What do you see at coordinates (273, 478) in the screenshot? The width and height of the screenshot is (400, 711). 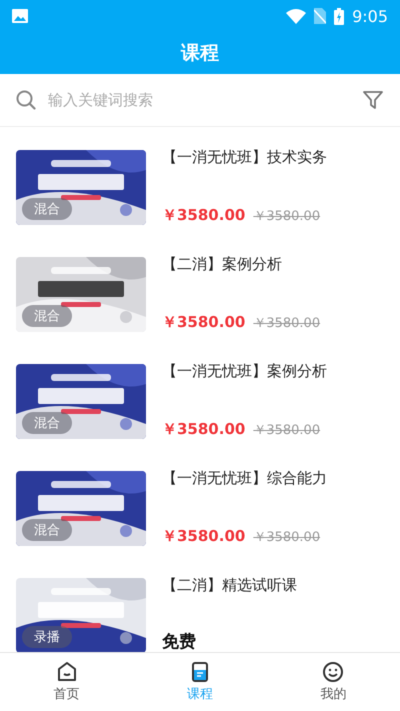 I see `course-title: 【一消无忧班】综合能力` at bounding box center [273, 478].